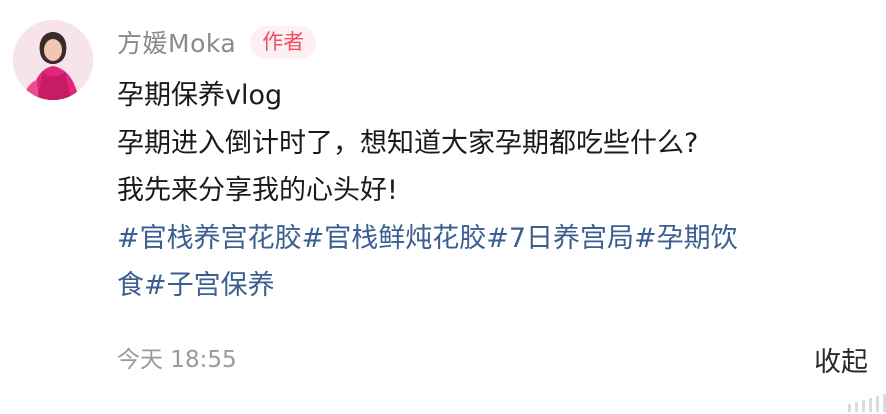  What do you see at coordinates (497, 286) in the screenshot?
I see `hashtag-line: 食#子宫保养` at bounding box center [497, 286].